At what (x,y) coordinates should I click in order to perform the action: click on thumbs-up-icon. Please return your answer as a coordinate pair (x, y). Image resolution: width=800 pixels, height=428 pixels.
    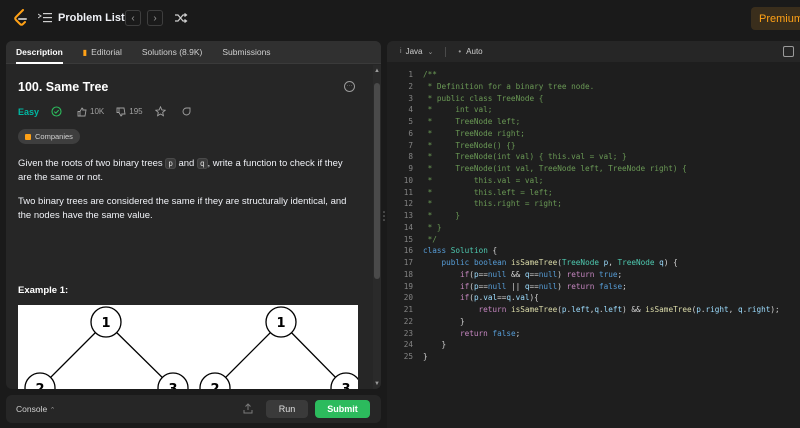
    Looking at the image, I should click on (82, 111).